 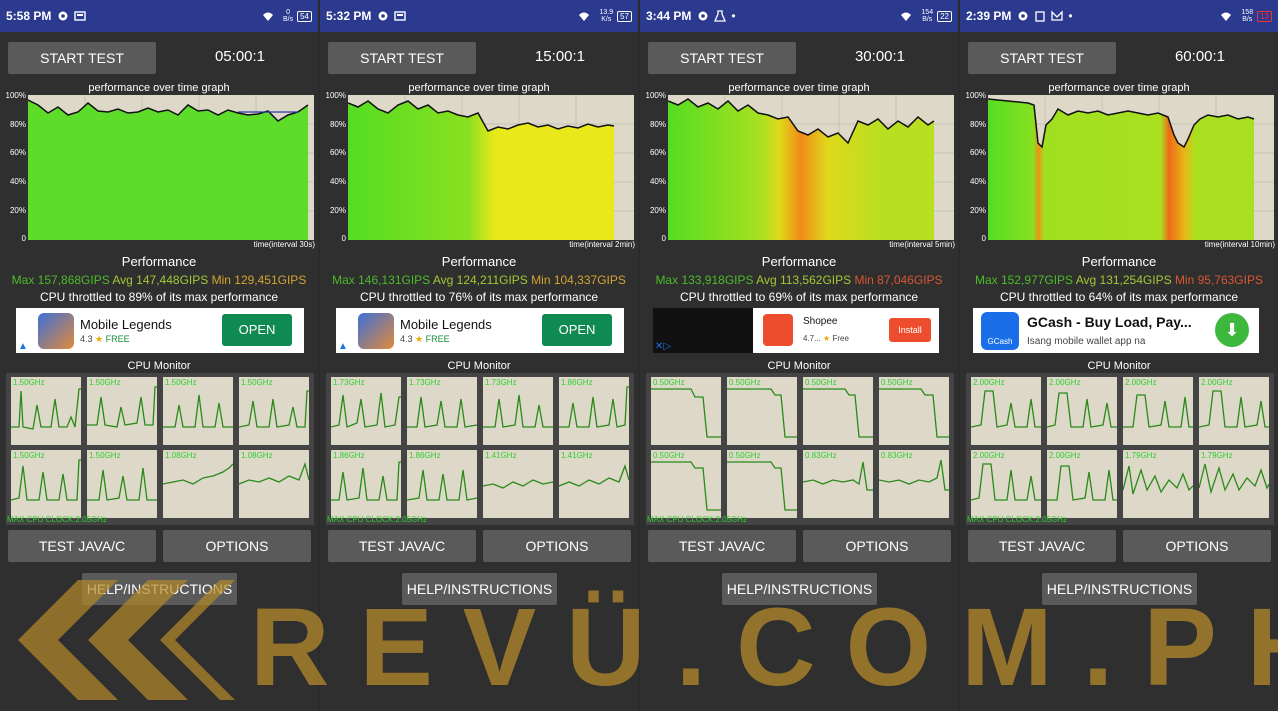 What do you see at coordinates (1218, 280) in the screenshot?
I see `min-gips: Min 95,763GIPS` at bounding box center [1218, 280].